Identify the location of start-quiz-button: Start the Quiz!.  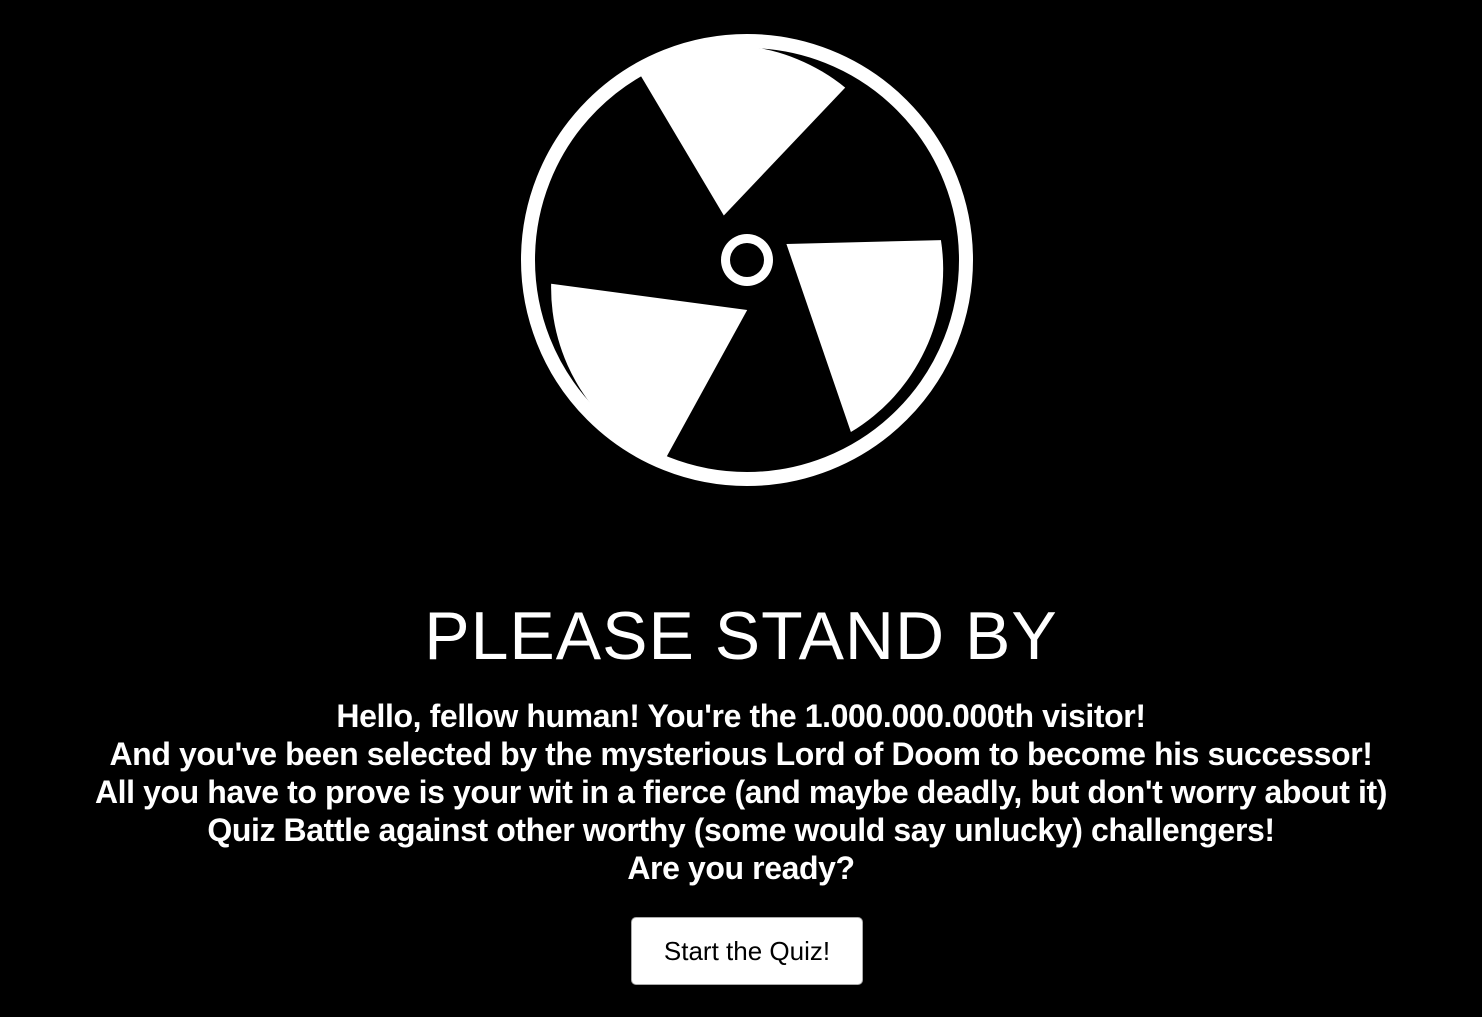
(747, 951).